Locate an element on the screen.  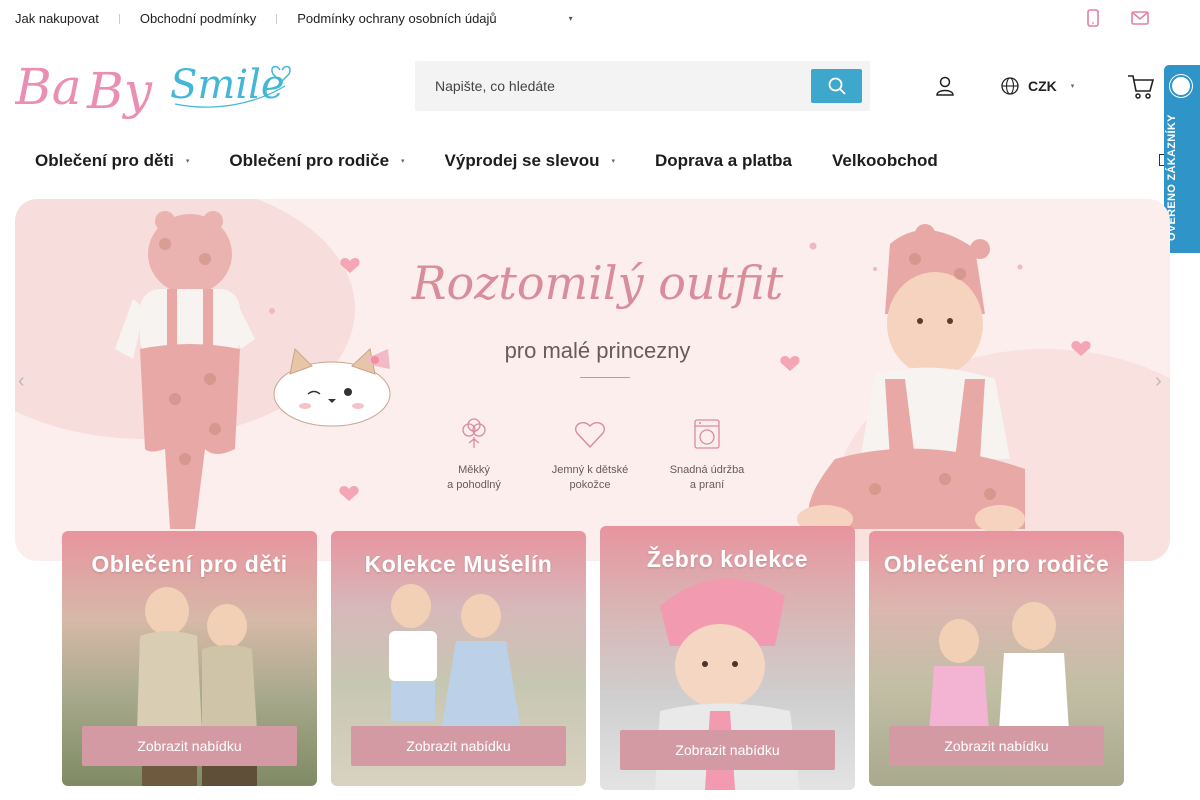
nav-item-label: Výprodej se slevou is located at coordinates (522, 160).